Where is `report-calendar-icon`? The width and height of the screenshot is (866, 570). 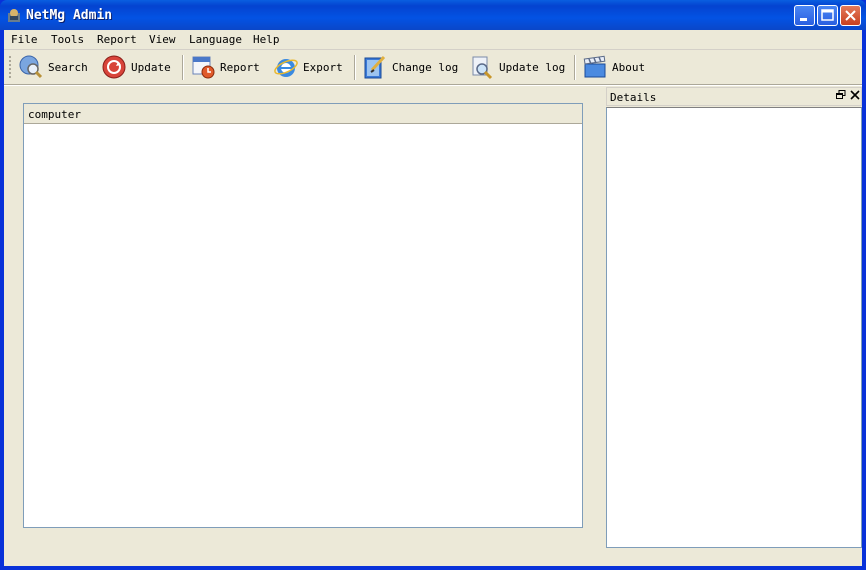
report-calendar-icon is located at coordinates (203, 67).